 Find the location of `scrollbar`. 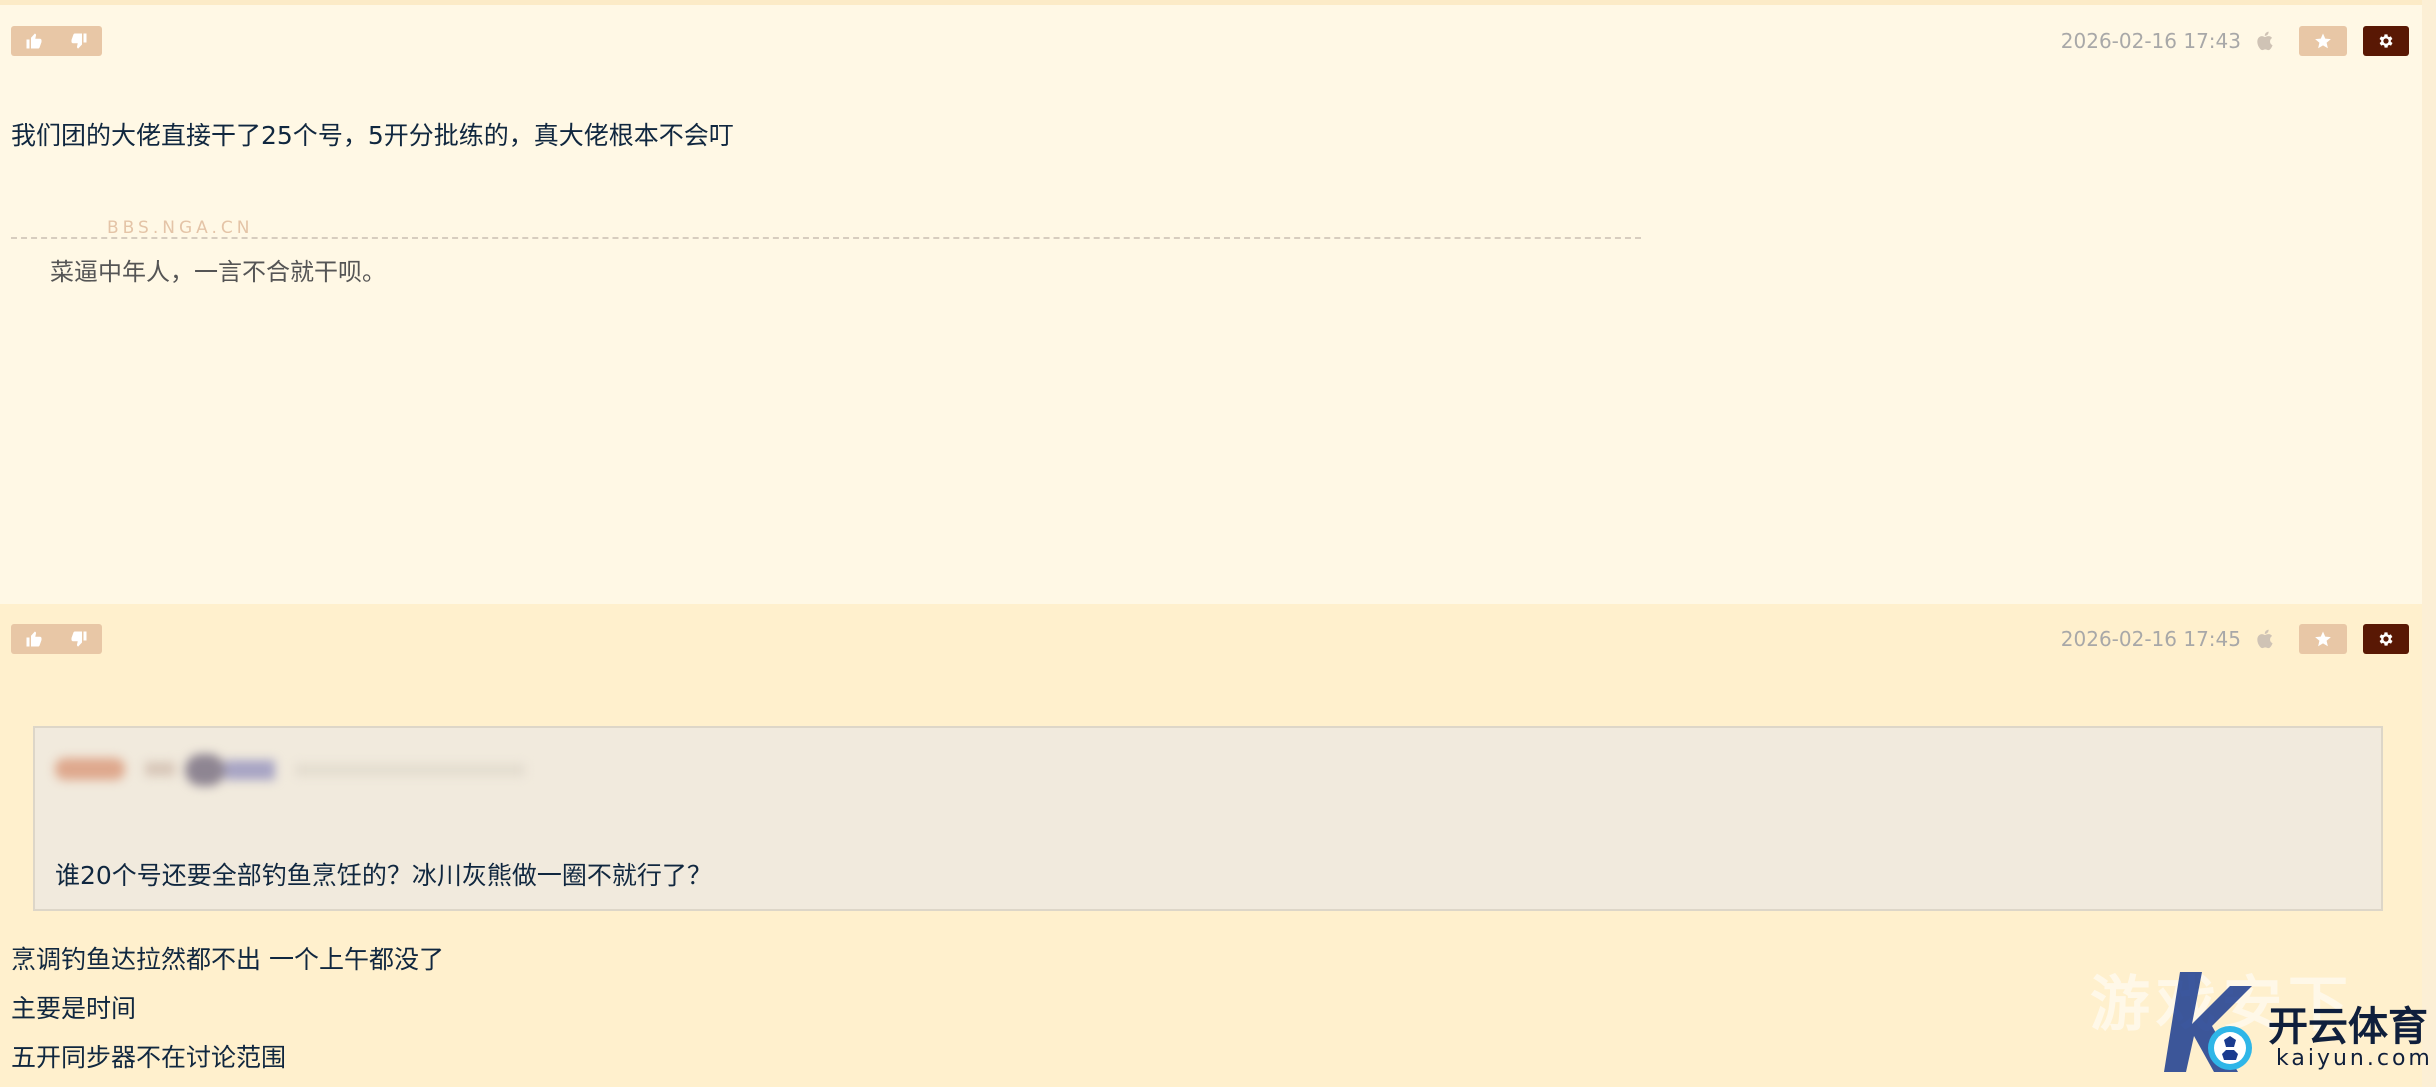

scrollbar is located at coordinates (2429, 543).